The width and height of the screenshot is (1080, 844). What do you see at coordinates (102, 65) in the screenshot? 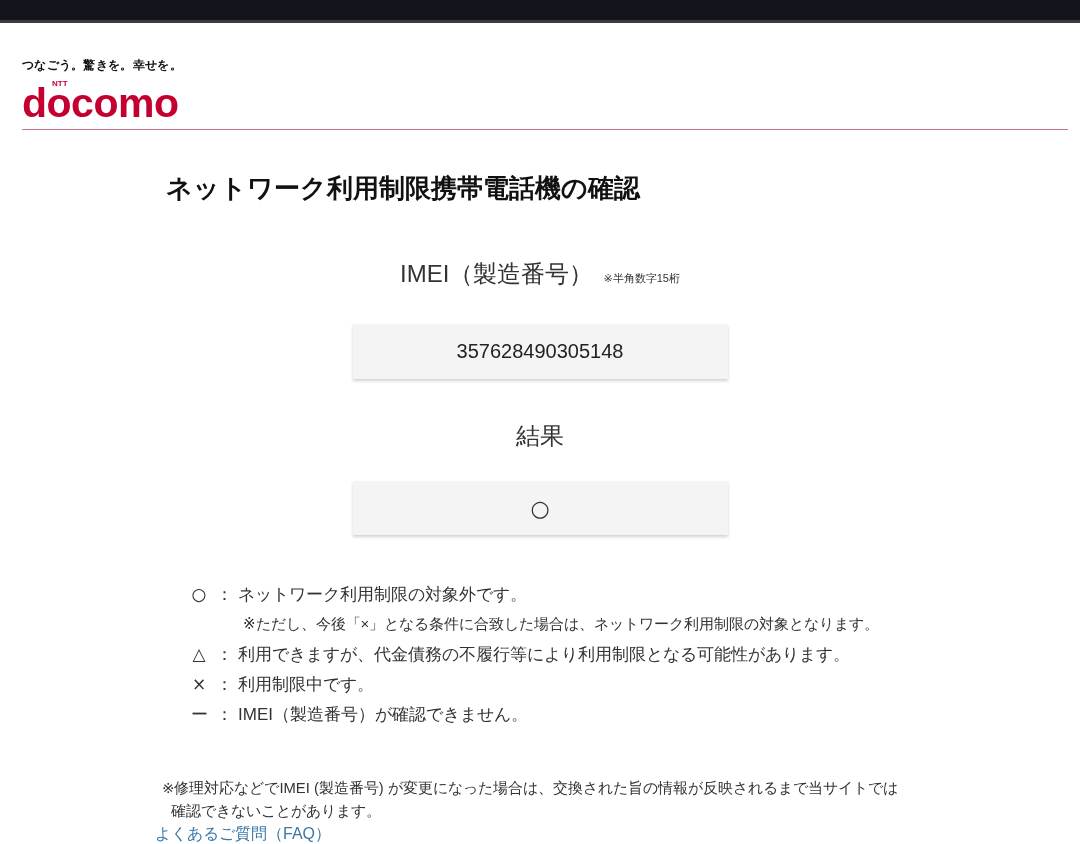
I see `tagline: つなごう。驚きを。幸せを。` at bounding box center [102, 65].